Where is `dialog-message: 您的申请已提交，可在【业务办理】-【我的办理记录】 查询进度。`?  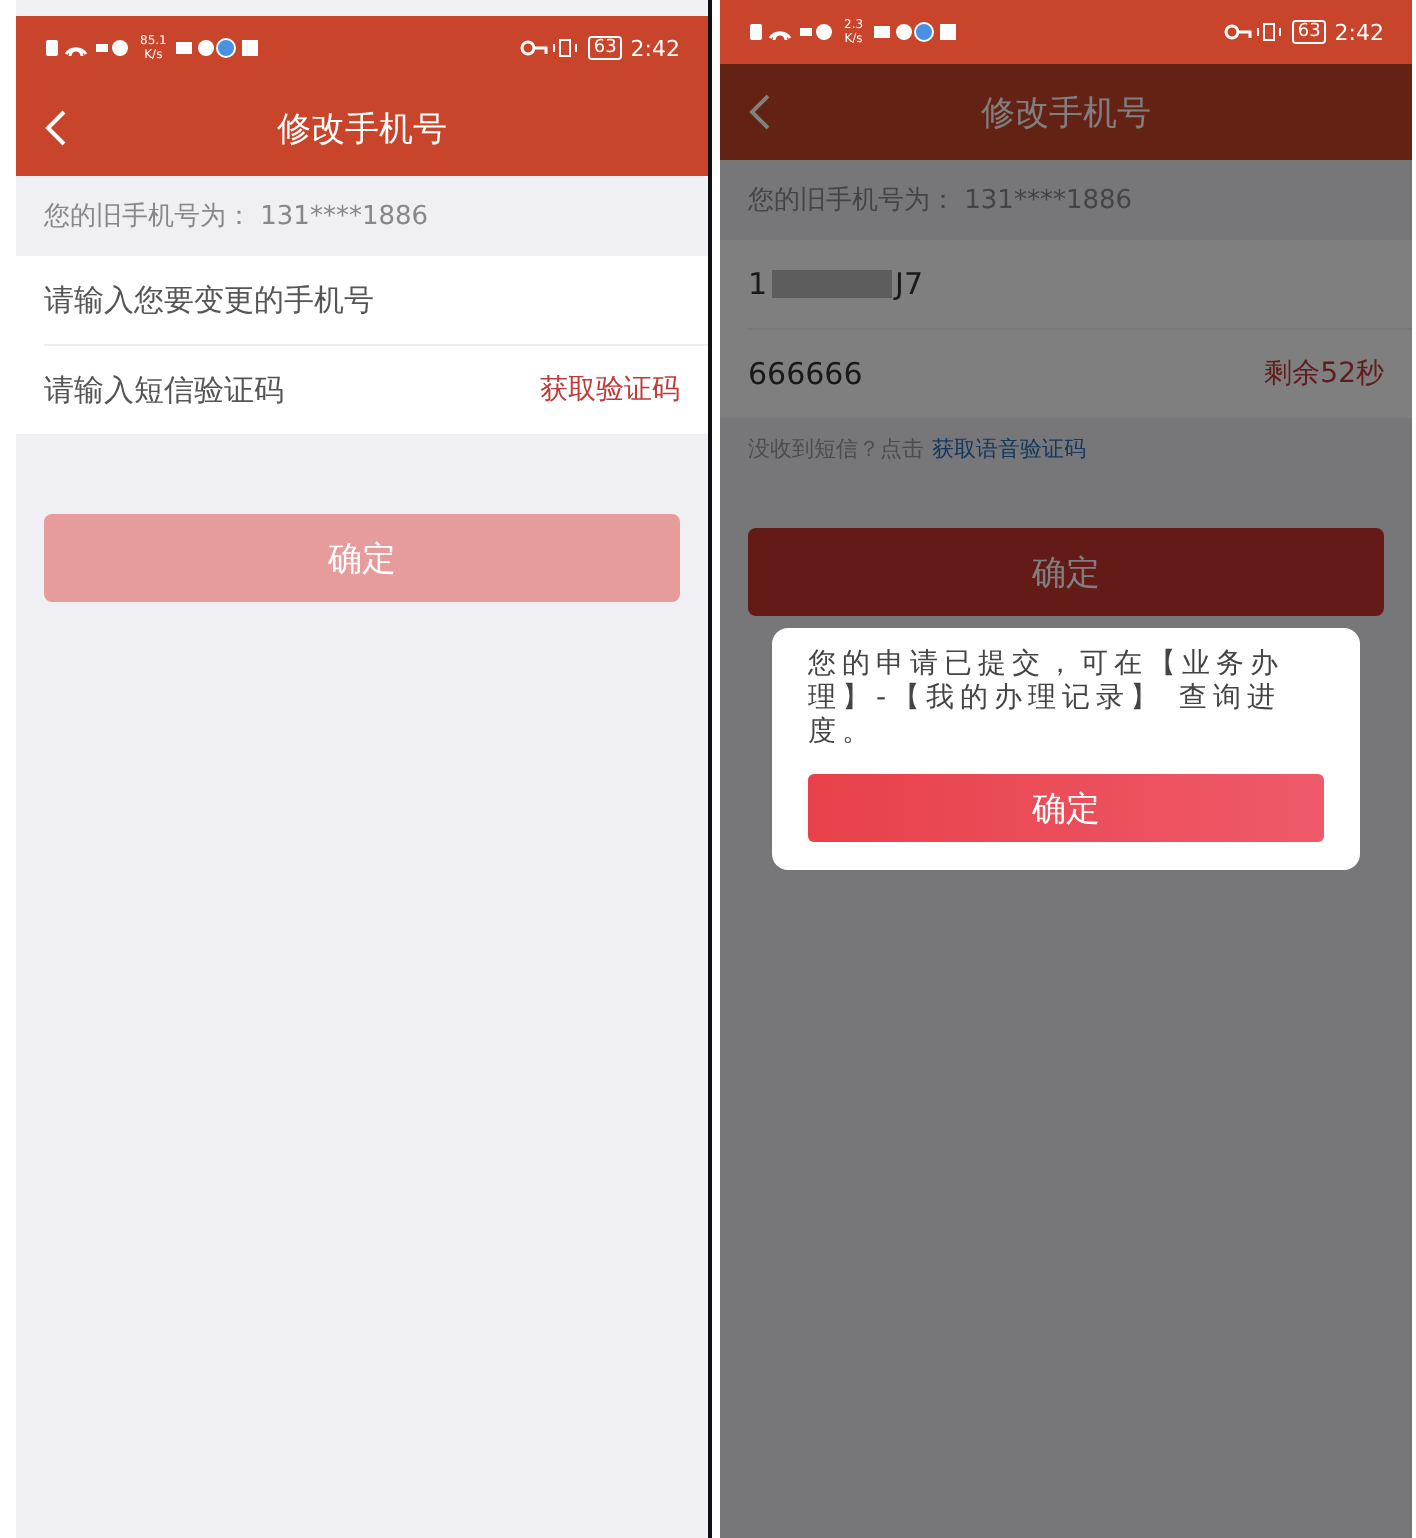 dialog-message: 您的申请已提交，可在【业务办理】-【我的办理记录】 查询进度。 is located at coordinates (1047, 699).